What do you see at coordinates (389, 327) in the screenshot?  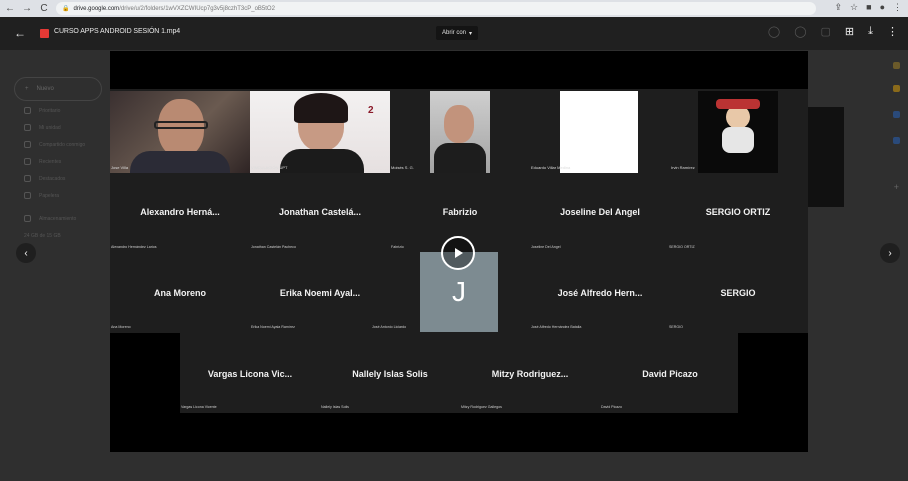 I see `participant-label: José Antonio Liciardo` at bounding box center [389, 327].